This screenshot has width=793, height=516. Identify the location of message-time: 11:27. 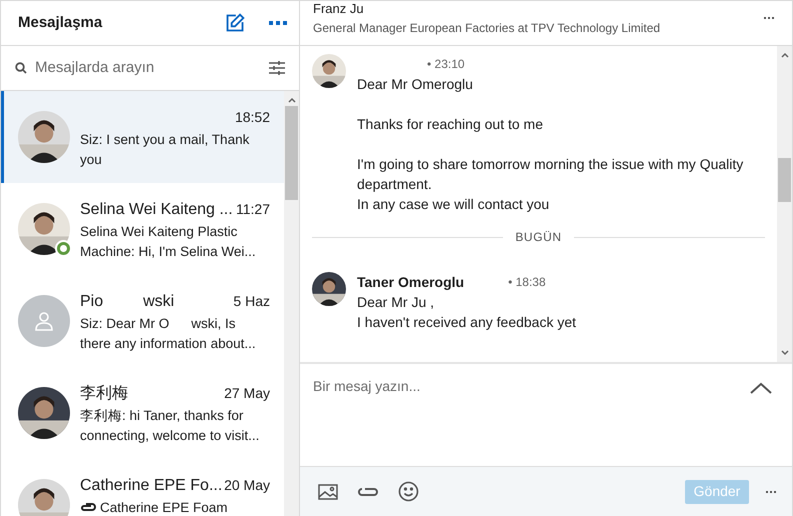
(253, 209).